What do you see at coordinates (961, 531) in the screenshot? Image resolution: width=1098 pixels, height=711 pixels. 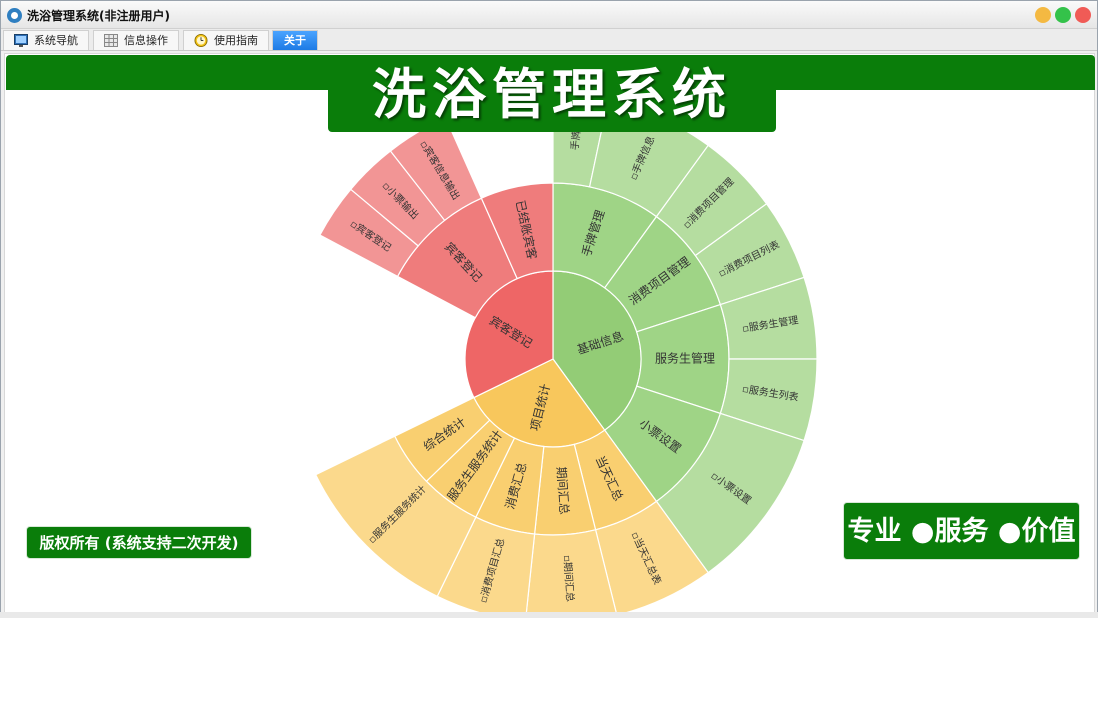 I see `slogan-badge: 专业 ●服务 ●价值` at bounding box center [961, 531].